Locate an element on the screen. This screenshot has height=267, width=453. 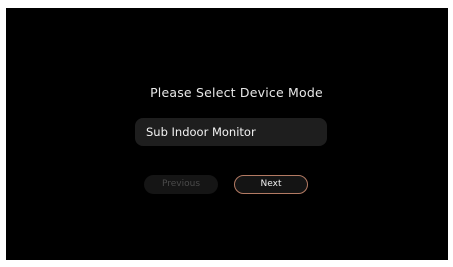
next-button: Next is located at coordinates (271, 184).